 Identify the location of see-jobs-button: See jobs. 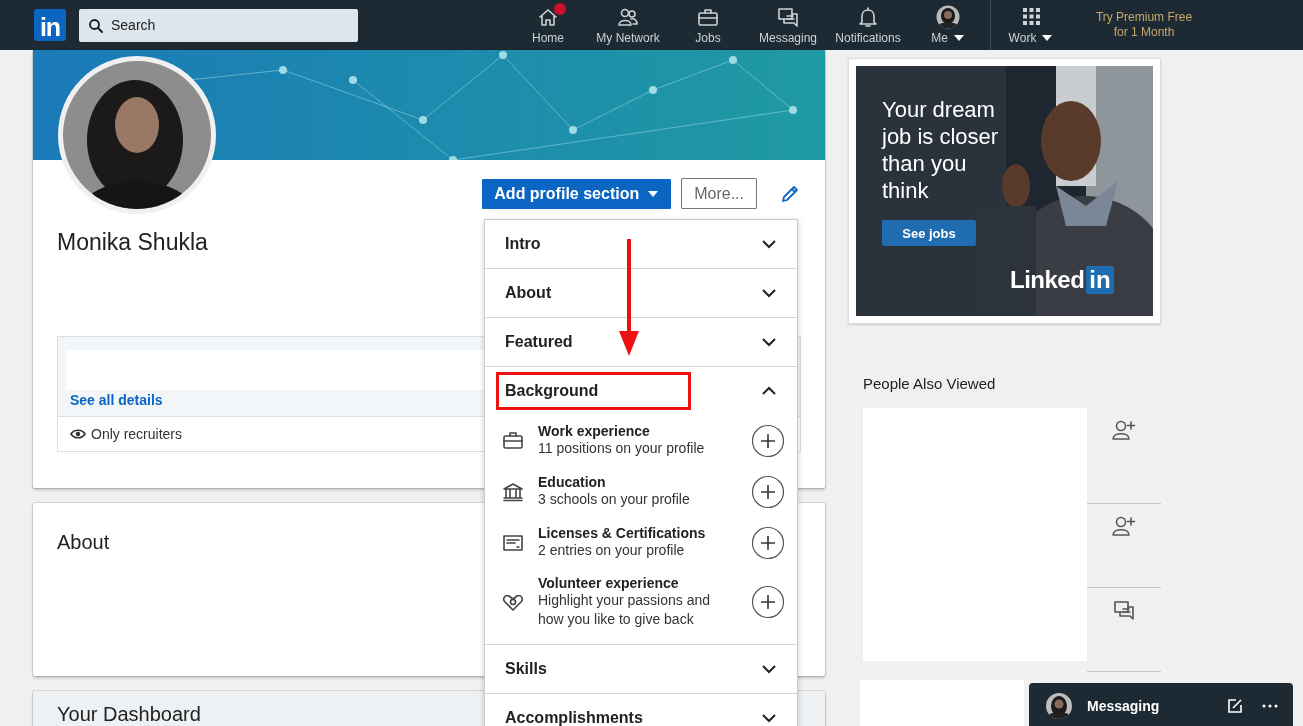
(929, 233).